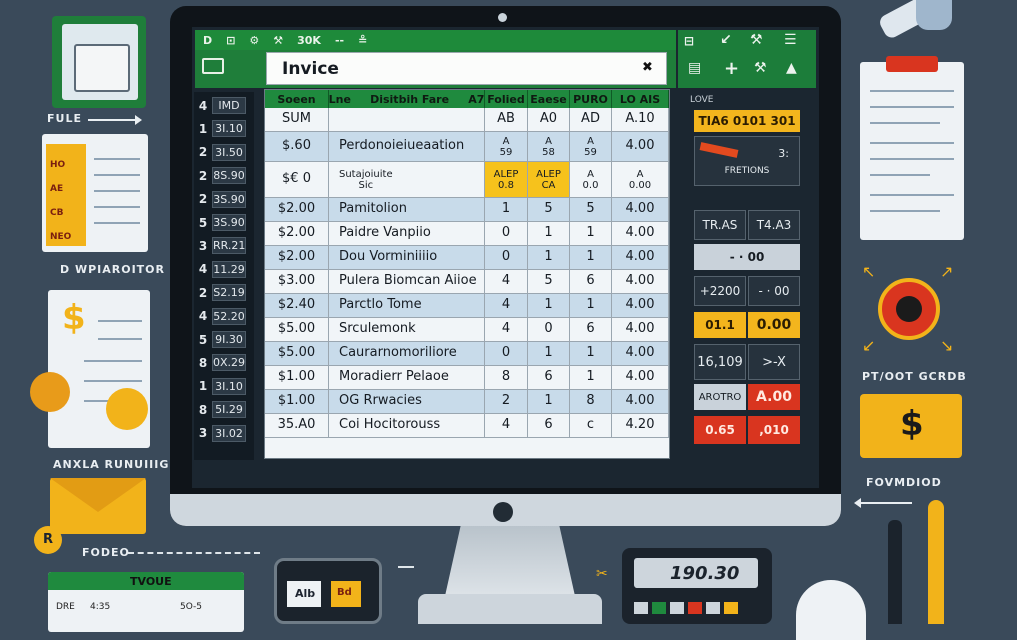 This screenshot has height=640, width=1017. What do you see at coordinates (224, 339) in the screenshot?
I see `row-number: 5 9I.30` at bounding box center [224, 339].